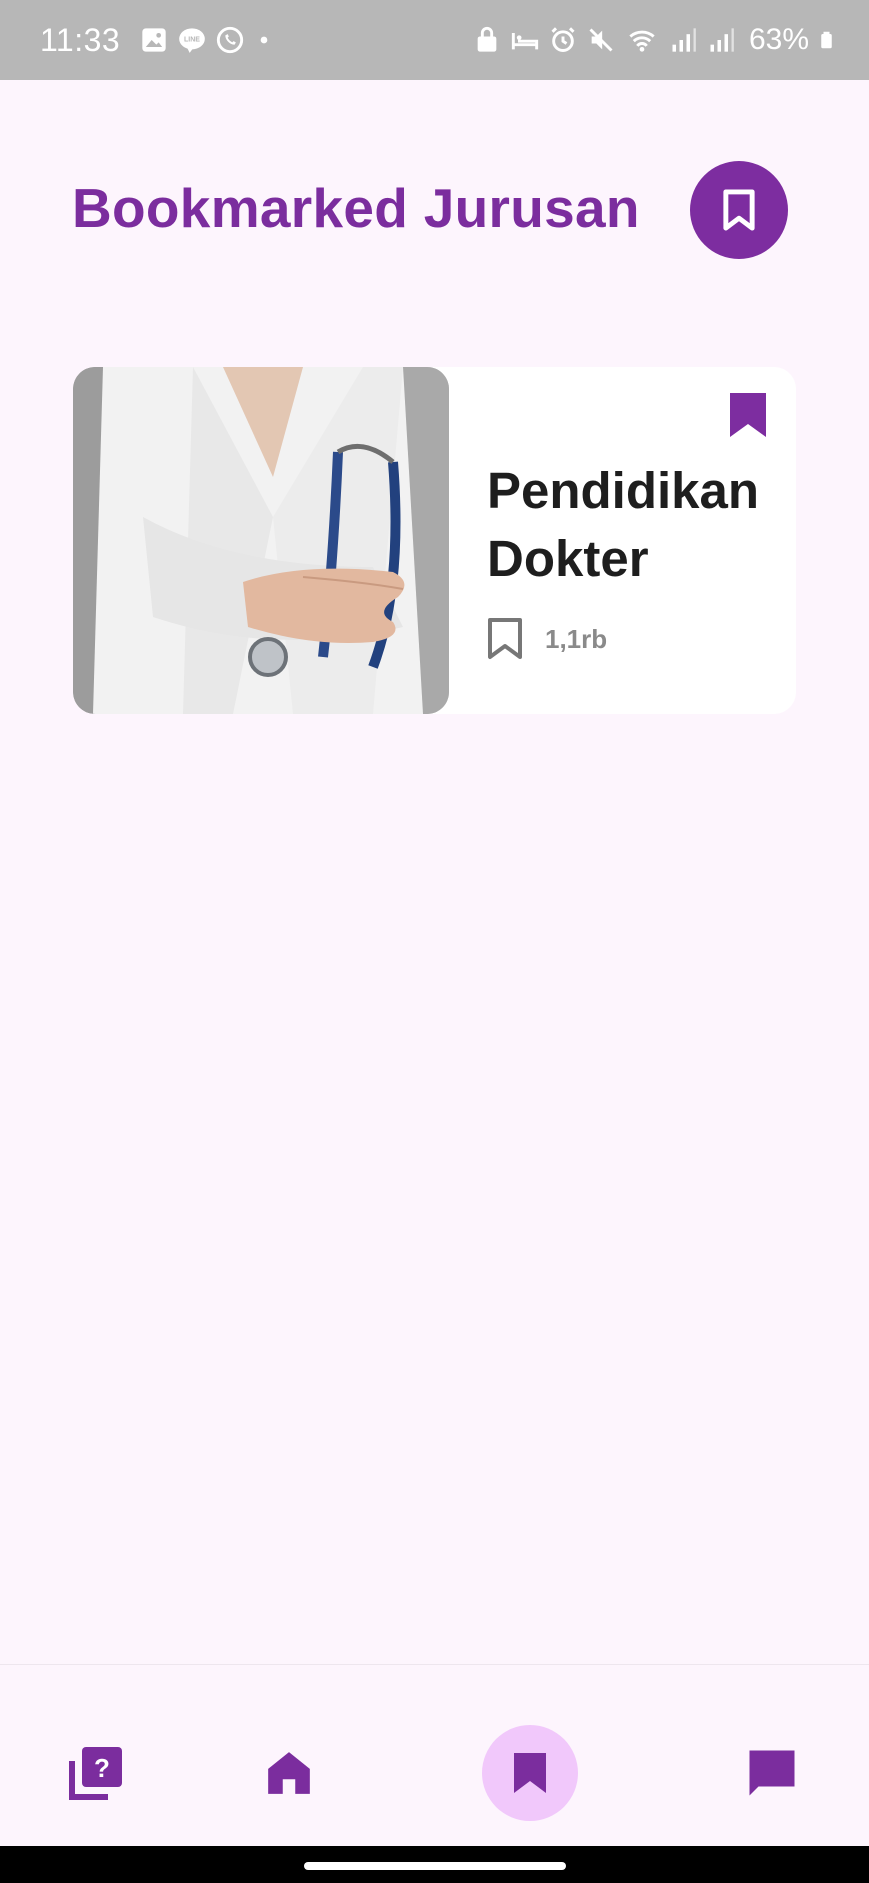  I want to click on bookmark-count: 1,1rb, so click(547, 639).